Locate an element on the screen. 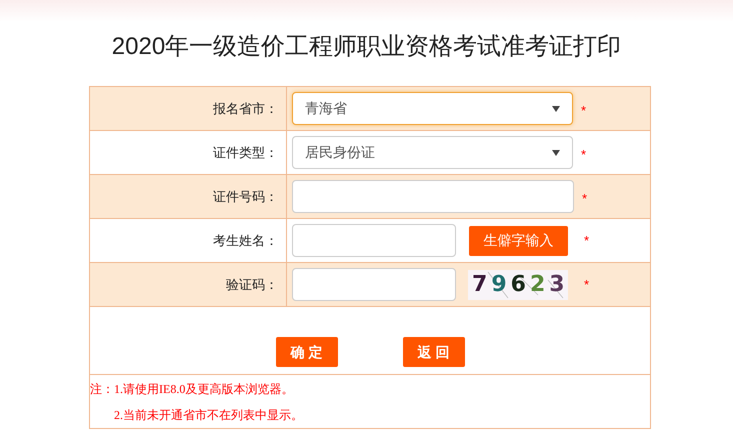 This screenshot has width=733, height=445. select-field: 居民身份证 is located at coordinates (432, 152).